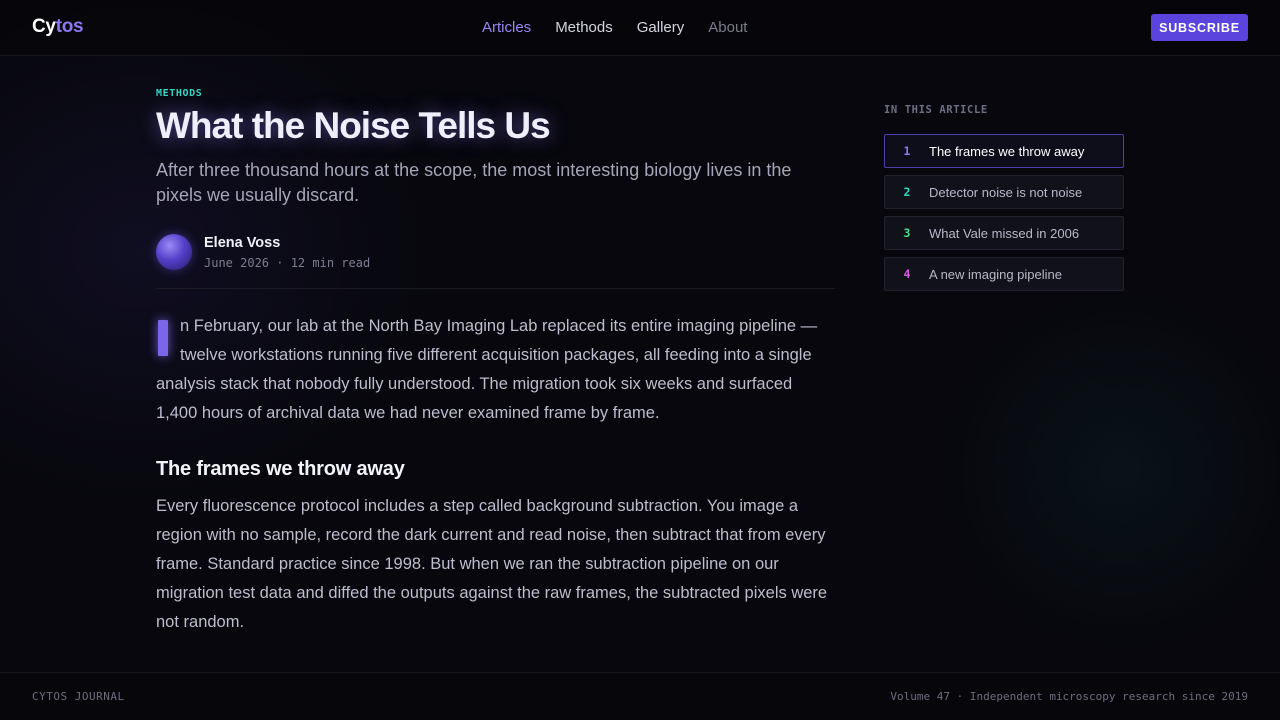 The image size is (1280, 720). I want to click on site-logo: Cytos, so click(58, 27).